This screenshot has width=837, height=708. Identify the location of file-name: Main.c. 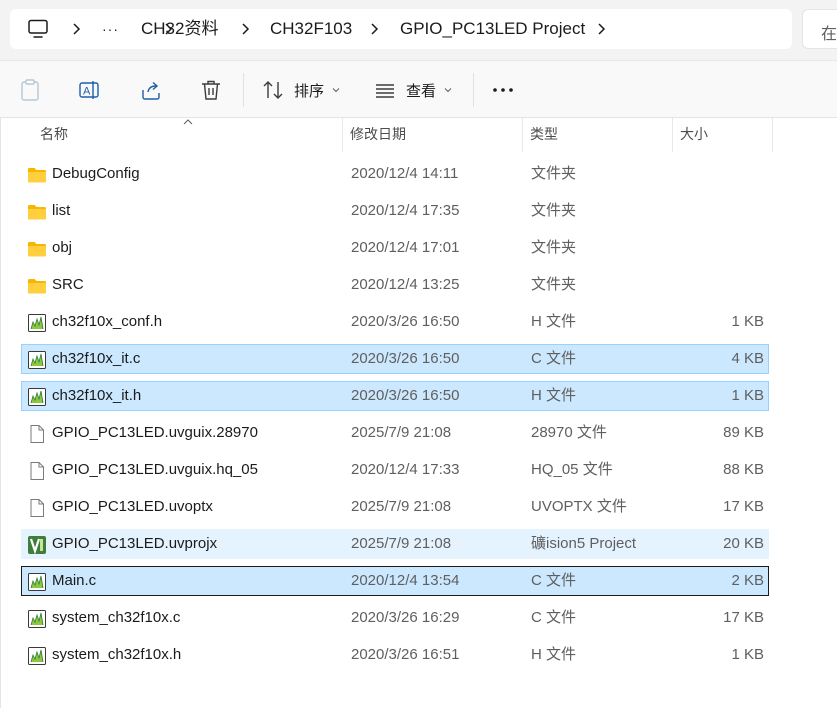
(74, 580).